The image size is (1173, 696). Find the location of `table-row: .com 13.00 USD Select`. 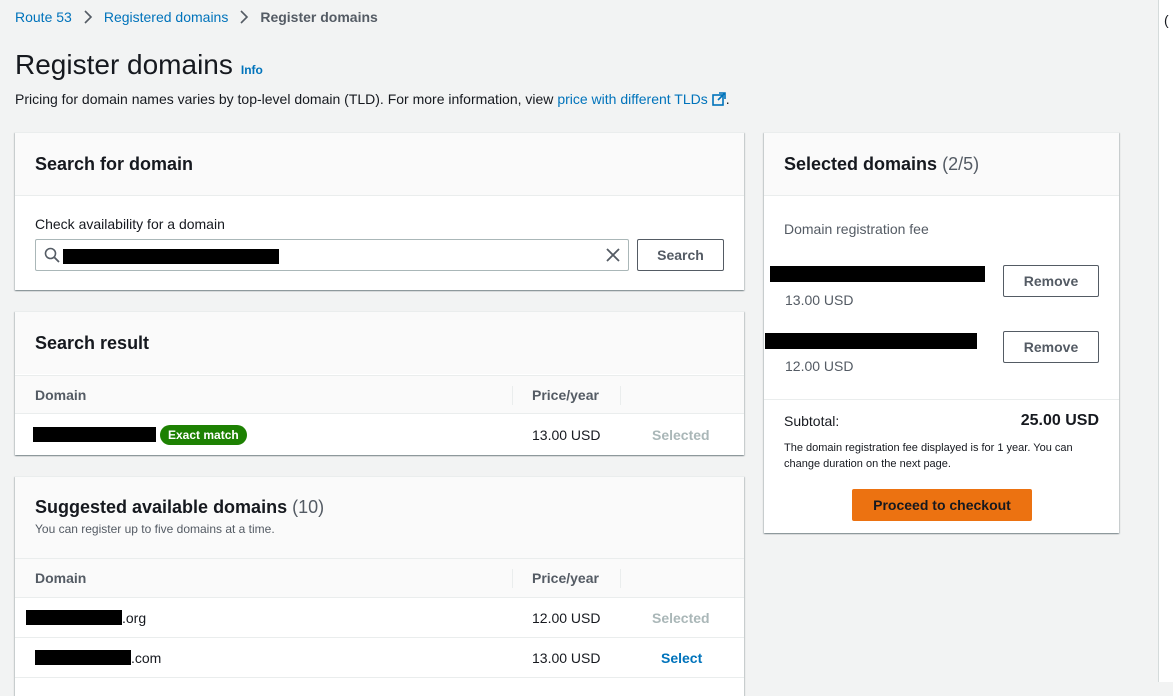

table-row: .com 13.00 USD Select is located at coordinates (379, 658).